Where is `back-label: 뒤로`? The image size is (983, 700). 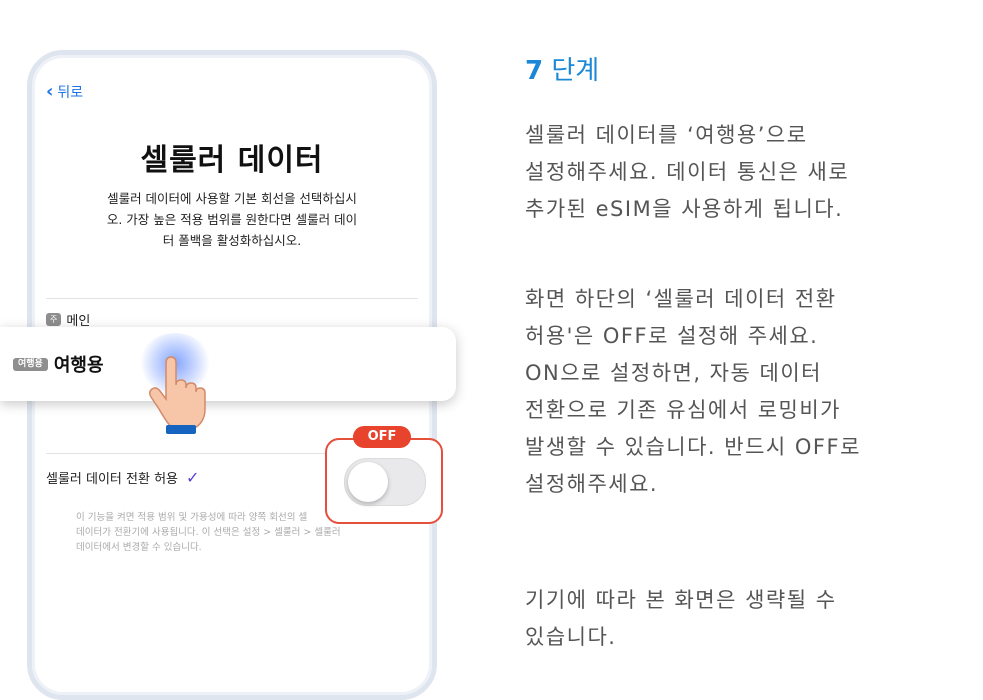 back-label: 뒤로 is located at coordinates (70, 93).